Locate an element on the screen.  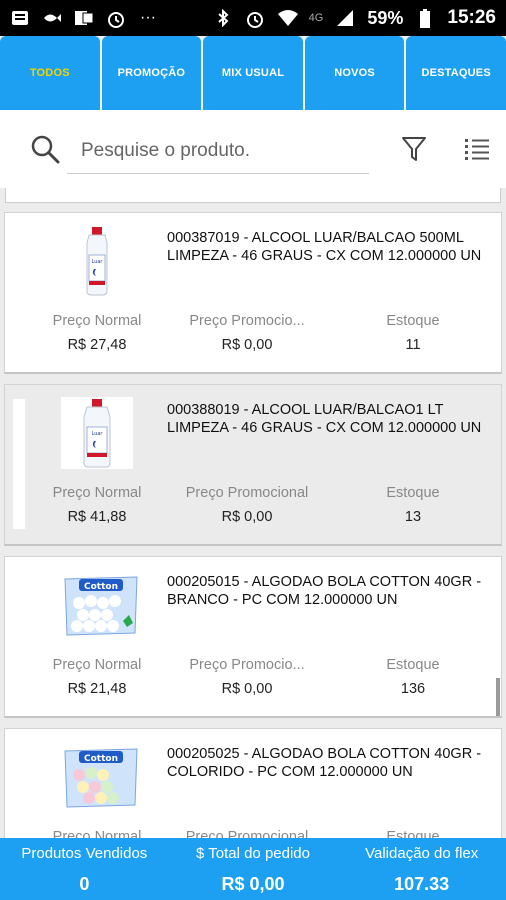
scrollbar is located at coordinates (498, 697).